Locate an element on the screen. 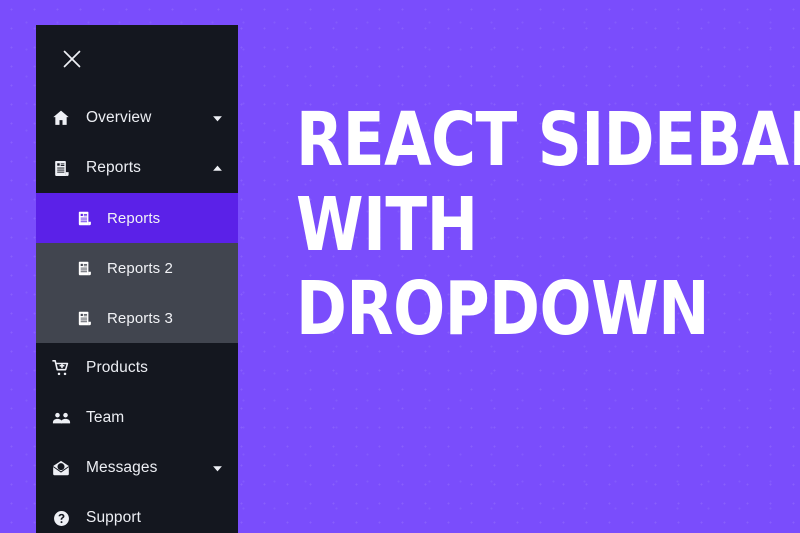 Image resolution: width=800 pixels, height=533 pixels. close-icon is located at coordinates (72, 59).